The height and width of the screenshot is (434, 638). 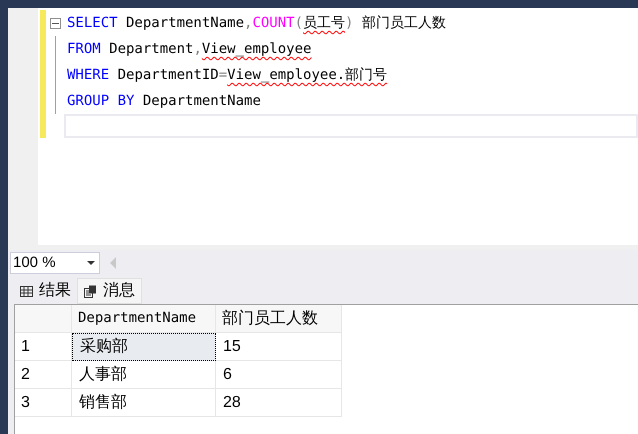 I want to click on caret-icon, so click(x=91, y=263).